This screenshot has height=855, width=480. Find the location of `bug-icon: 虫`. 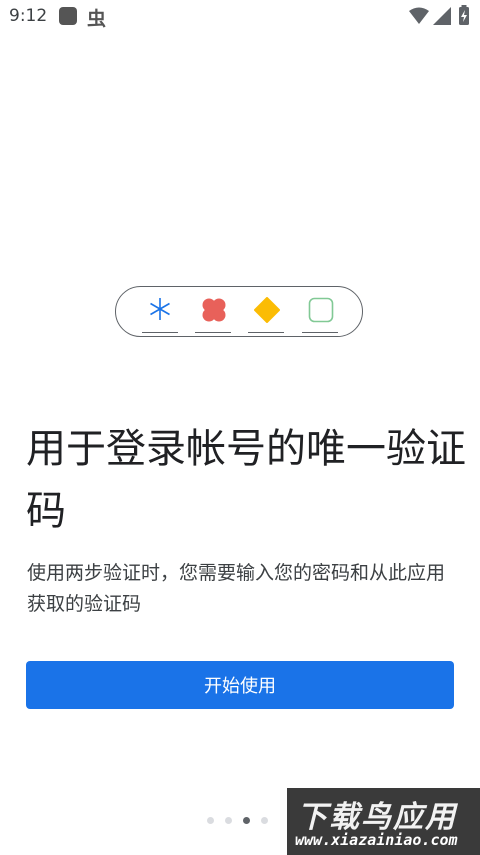

bug-icon: 虫 is located at coordinates (97, 19).